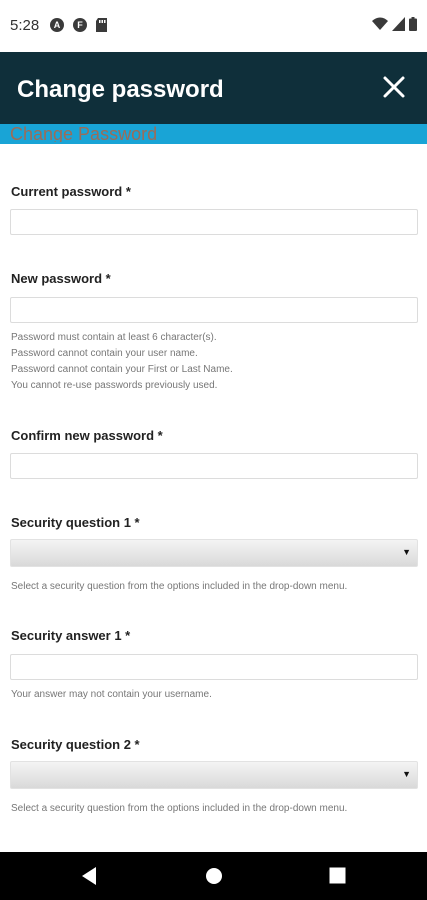 The image size is (427, 900). Describe the element at coordinates (214, 466) in the screenshot. I see `confirm-password-field` at that location.